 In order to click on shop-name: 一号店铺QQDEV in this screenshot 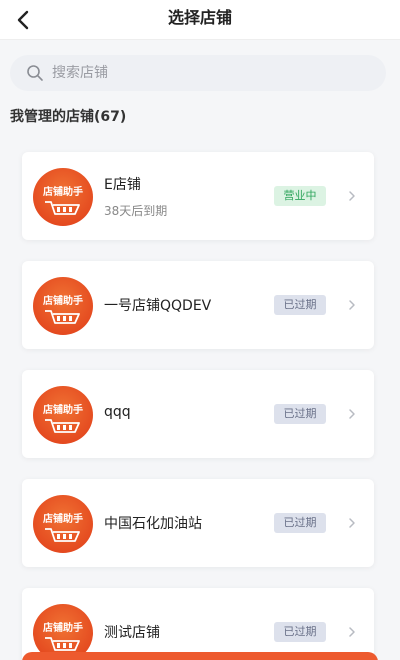, I will do `click(158, 306)`.